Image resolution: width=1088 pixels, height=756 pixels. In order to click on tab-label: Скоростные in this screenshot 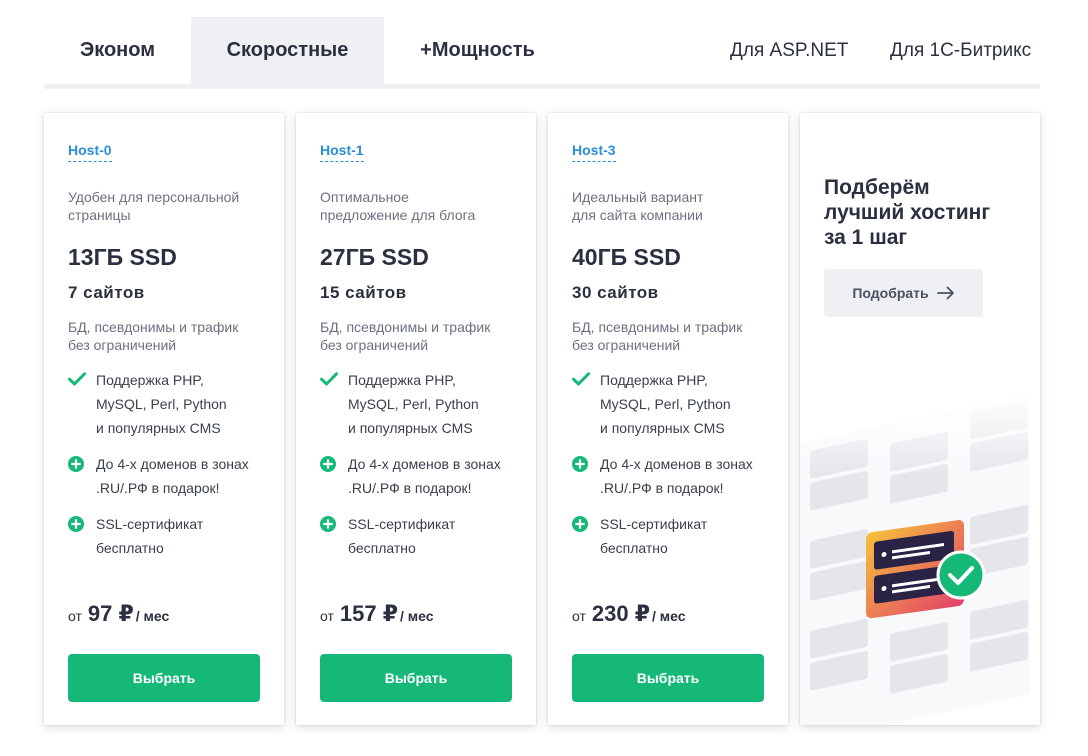, I will do `click(287, 50)`.